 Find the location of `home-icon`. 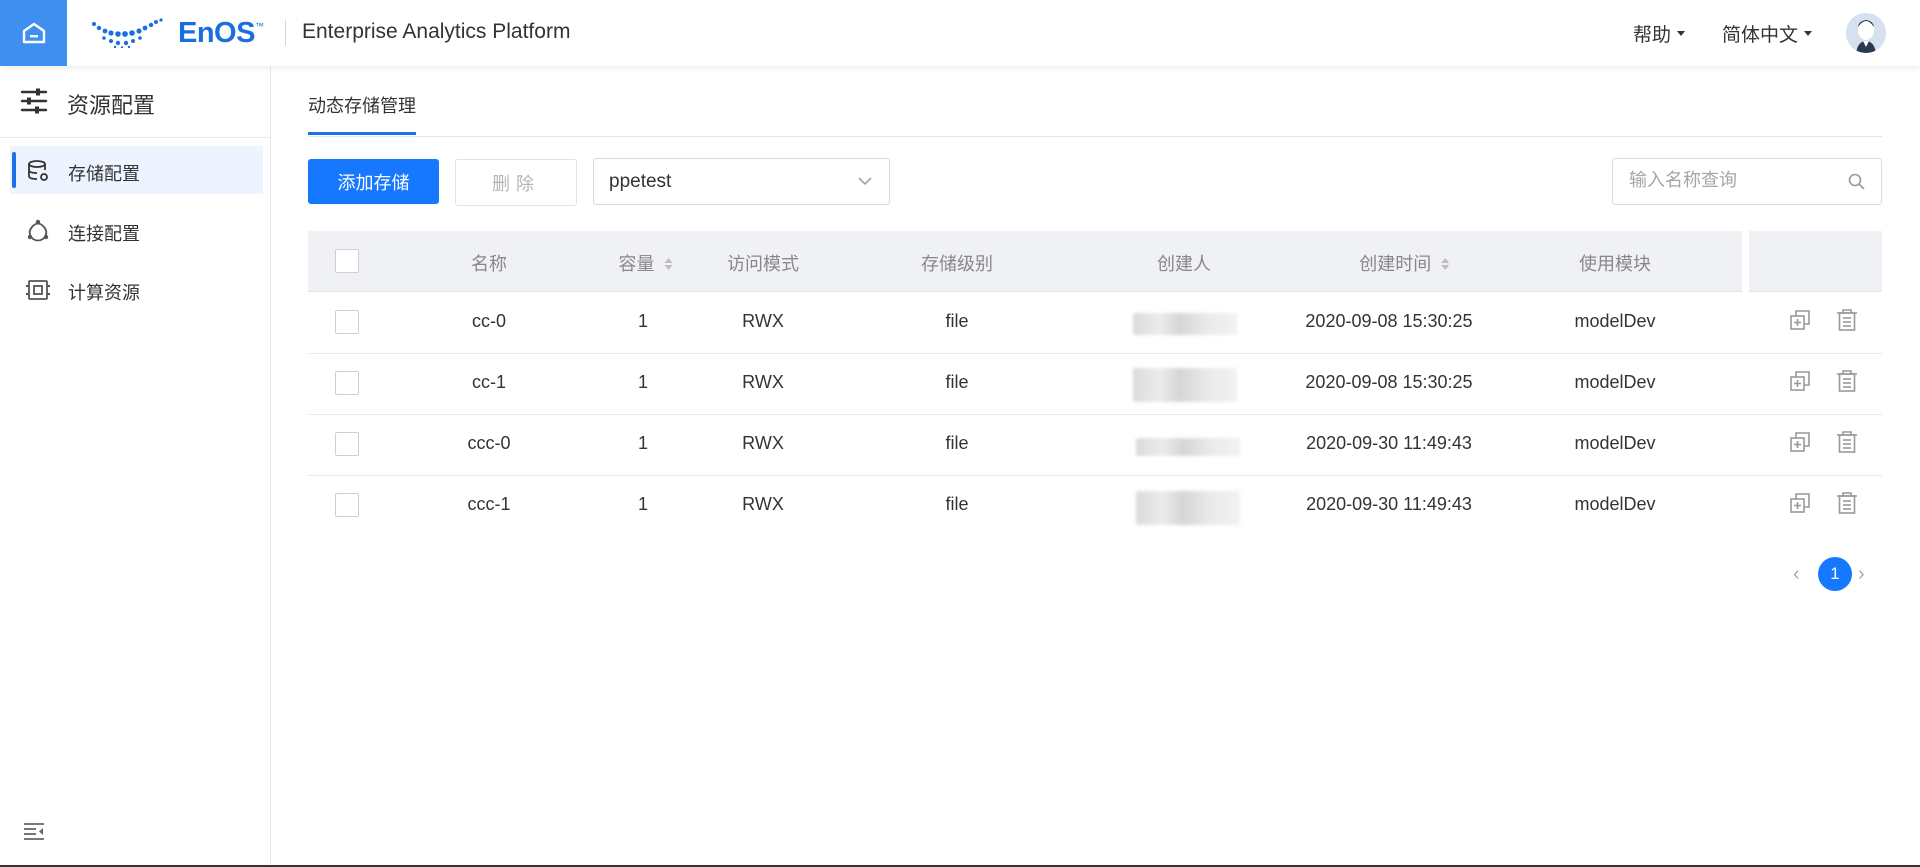

home-icon is located at coordinates (33, 33).